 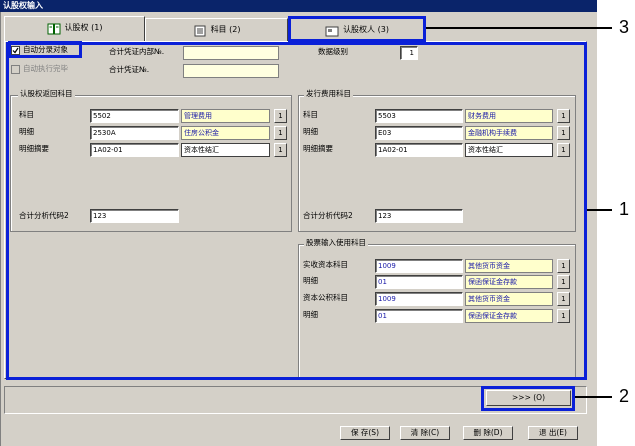 What do you see at coordinates (54, 28) in the screenshot?
I see `book-icon` at bounding box center [54, 28].